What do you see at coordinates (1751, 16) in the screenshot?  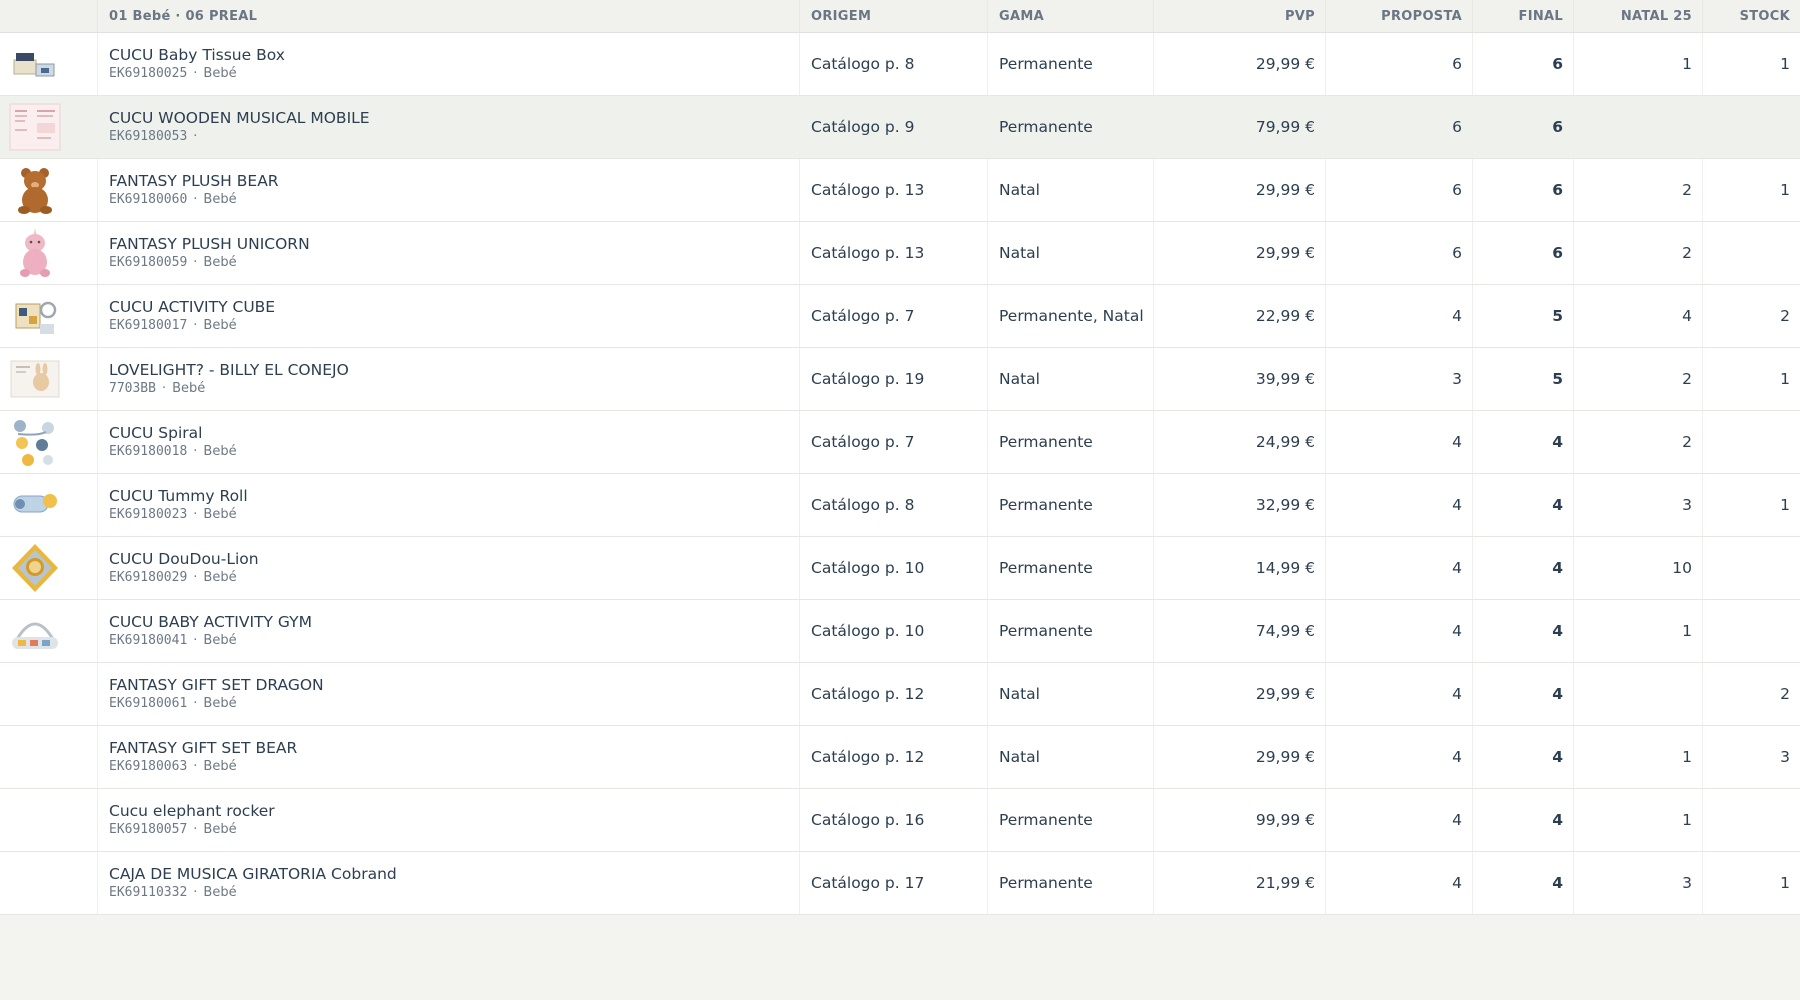 I see `col-stock-header: STOCK` at bounding box center [1751, 16].